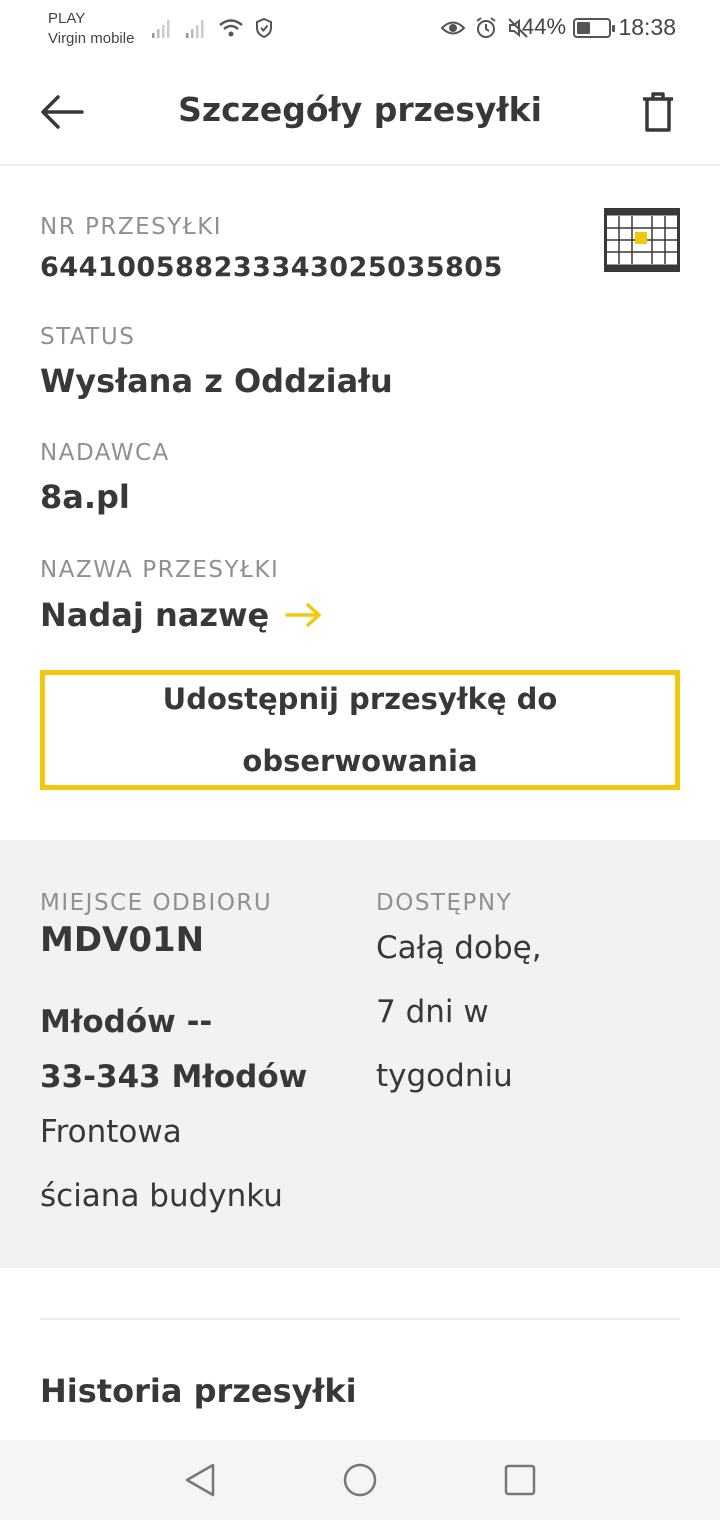 This screenshot has width=720, height=1520. What do you see at coordinates (360, 1319) in the screenshot?
I see `divider` at bounding box center [360, 1319].